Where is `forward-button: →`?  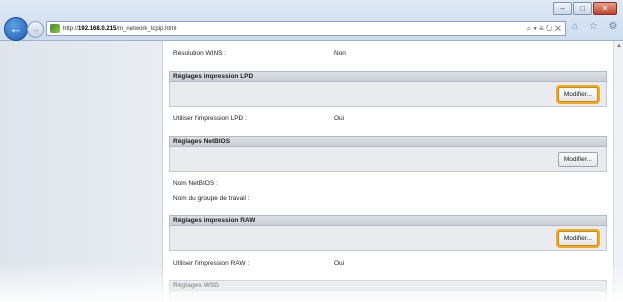
forward-button: → is located at coordinates (35, 29).